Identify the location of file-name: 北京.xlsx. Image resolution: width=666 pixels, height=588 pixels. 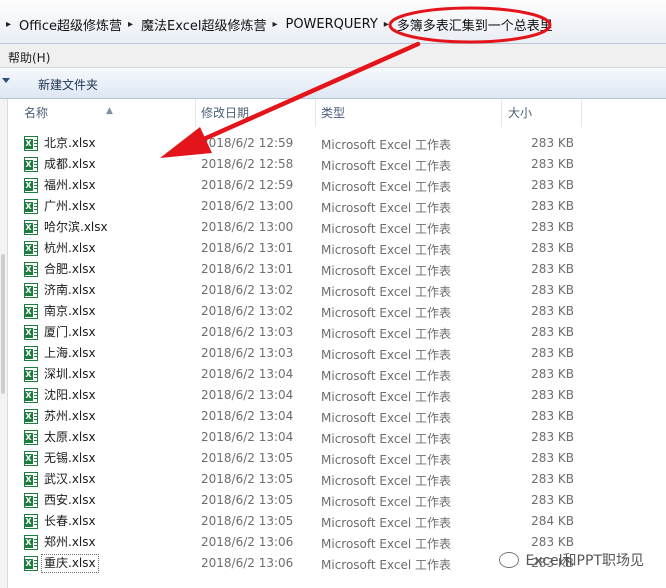
(70, 143).